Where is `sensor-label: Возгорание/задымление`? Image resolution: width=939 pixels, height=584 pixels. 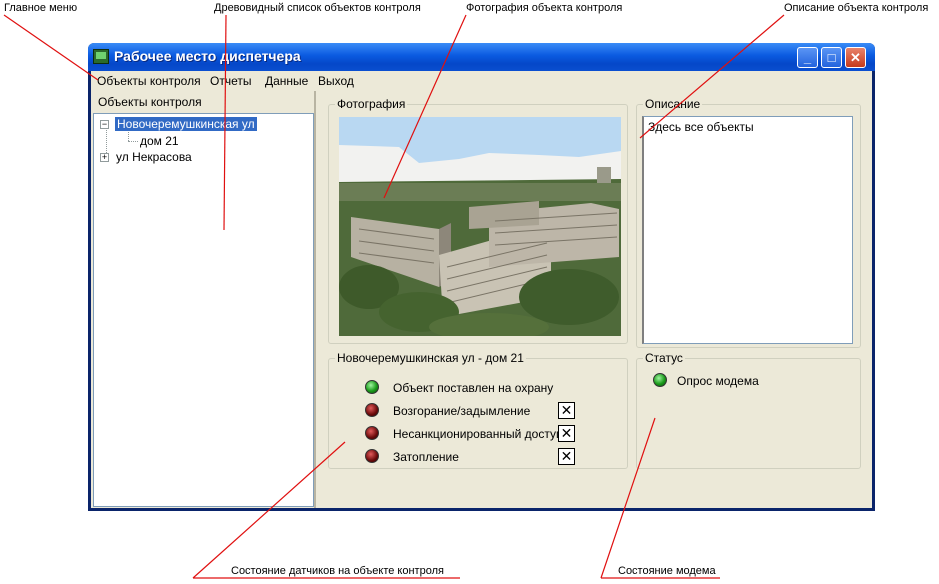 sensor-label: Возгорание/задымление is located at coordinates (462, 411).